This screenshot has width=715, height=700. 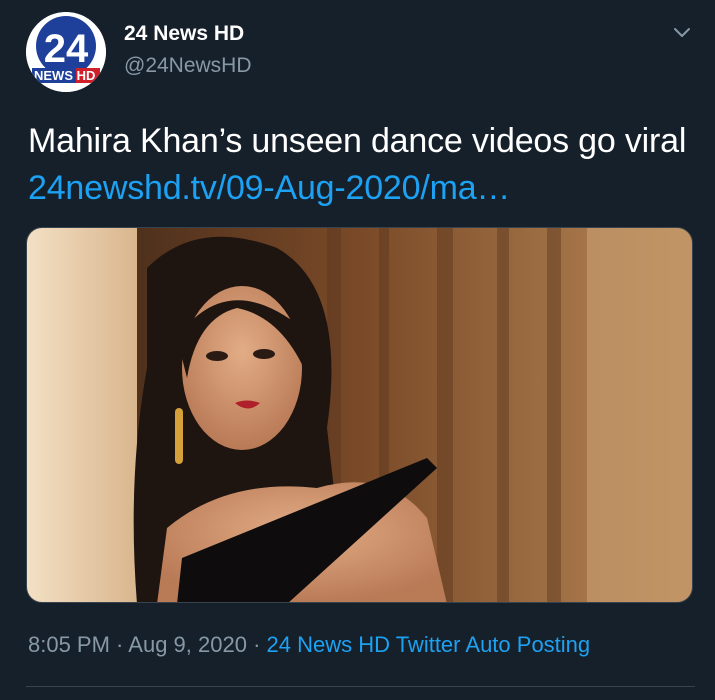 What do you see at coordinates (184, 34) in the screenshot?
I see `display-name: 24 News HD` at bounding box center [184, 34].